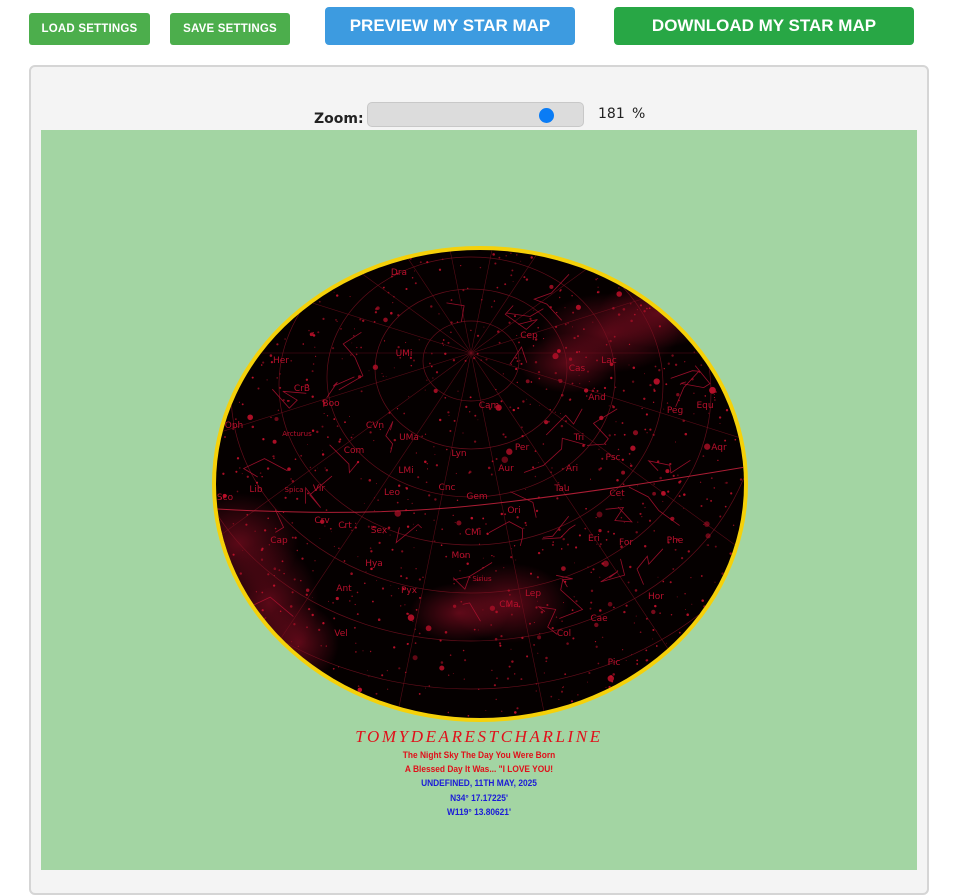 The height and width of the screenshot is (895, 958). Describe the element at coordinates (331, 404) in the screenshot. I see `constellation-label: Boo` at that location.